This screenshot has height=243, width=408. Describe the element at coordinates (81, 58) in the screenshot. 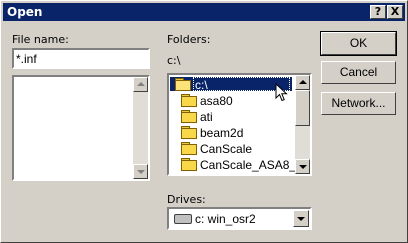

I see `file-name-input: *.inf` at that location.